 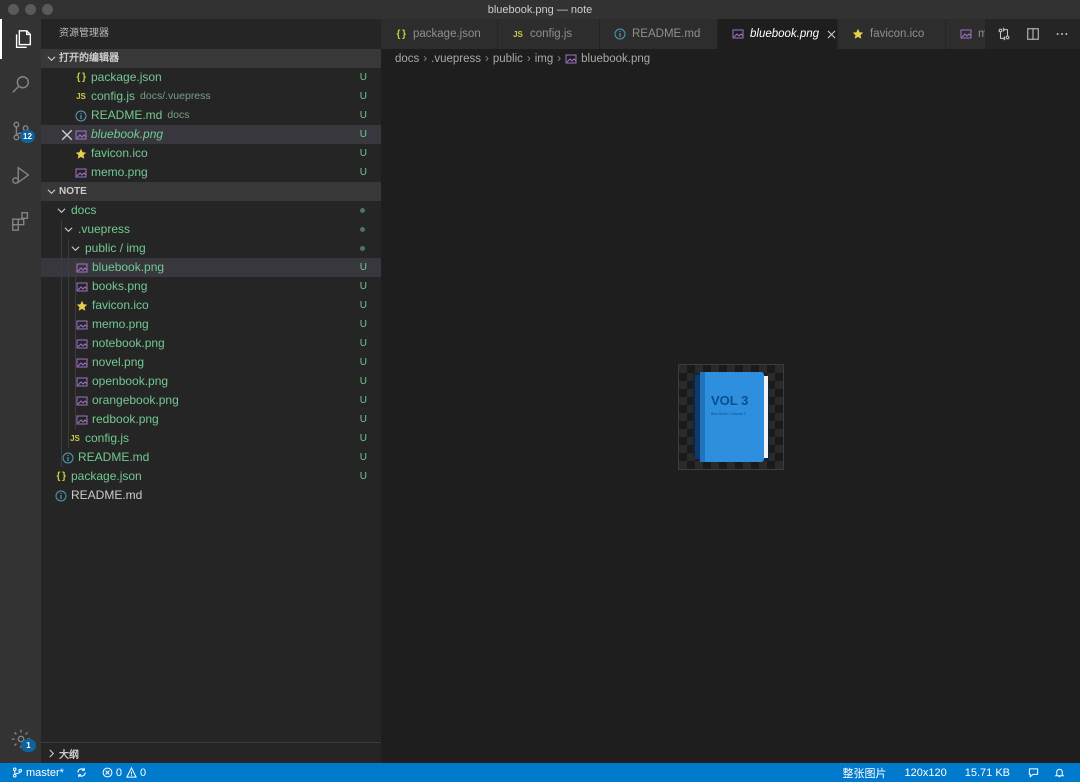 What do you see at coordinates (211, 286) in the screenshot?
I see `tree-file: books.png U` at bounding box center [211, 286].